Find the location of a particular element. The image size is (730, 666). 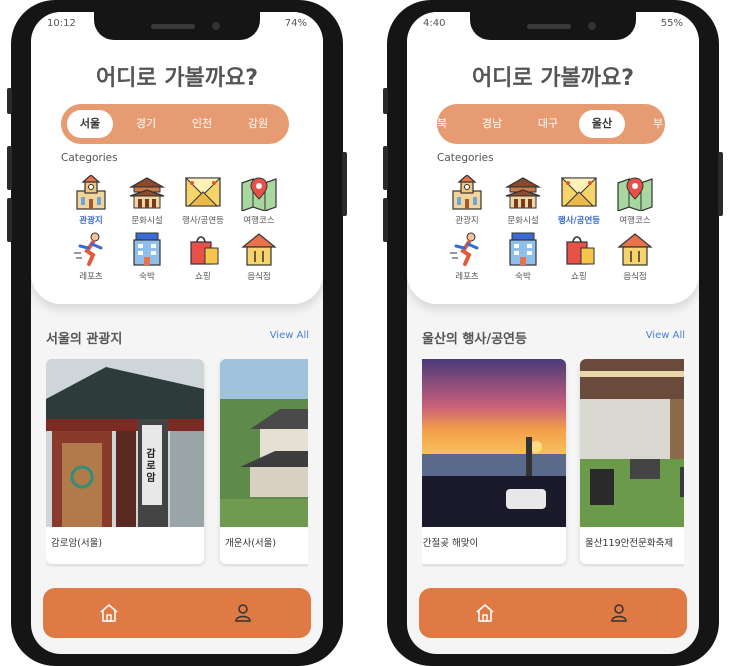

place-card: 개운사(서울) is located at coordinates (264, 461).